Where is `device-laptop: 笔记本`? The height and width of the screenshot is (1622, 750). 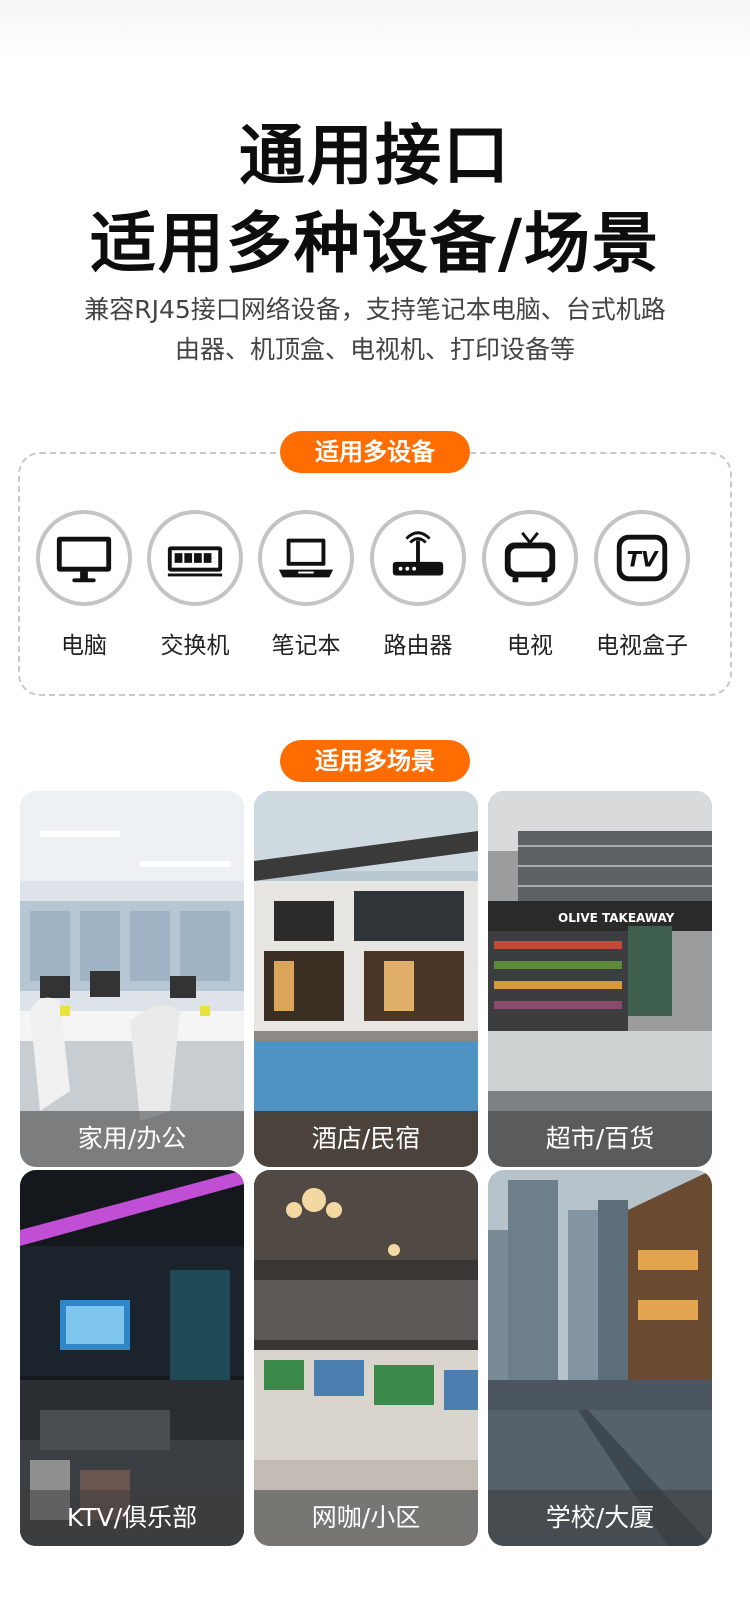 device-laptop: 笔记本 is located at coordinates (306, 585).